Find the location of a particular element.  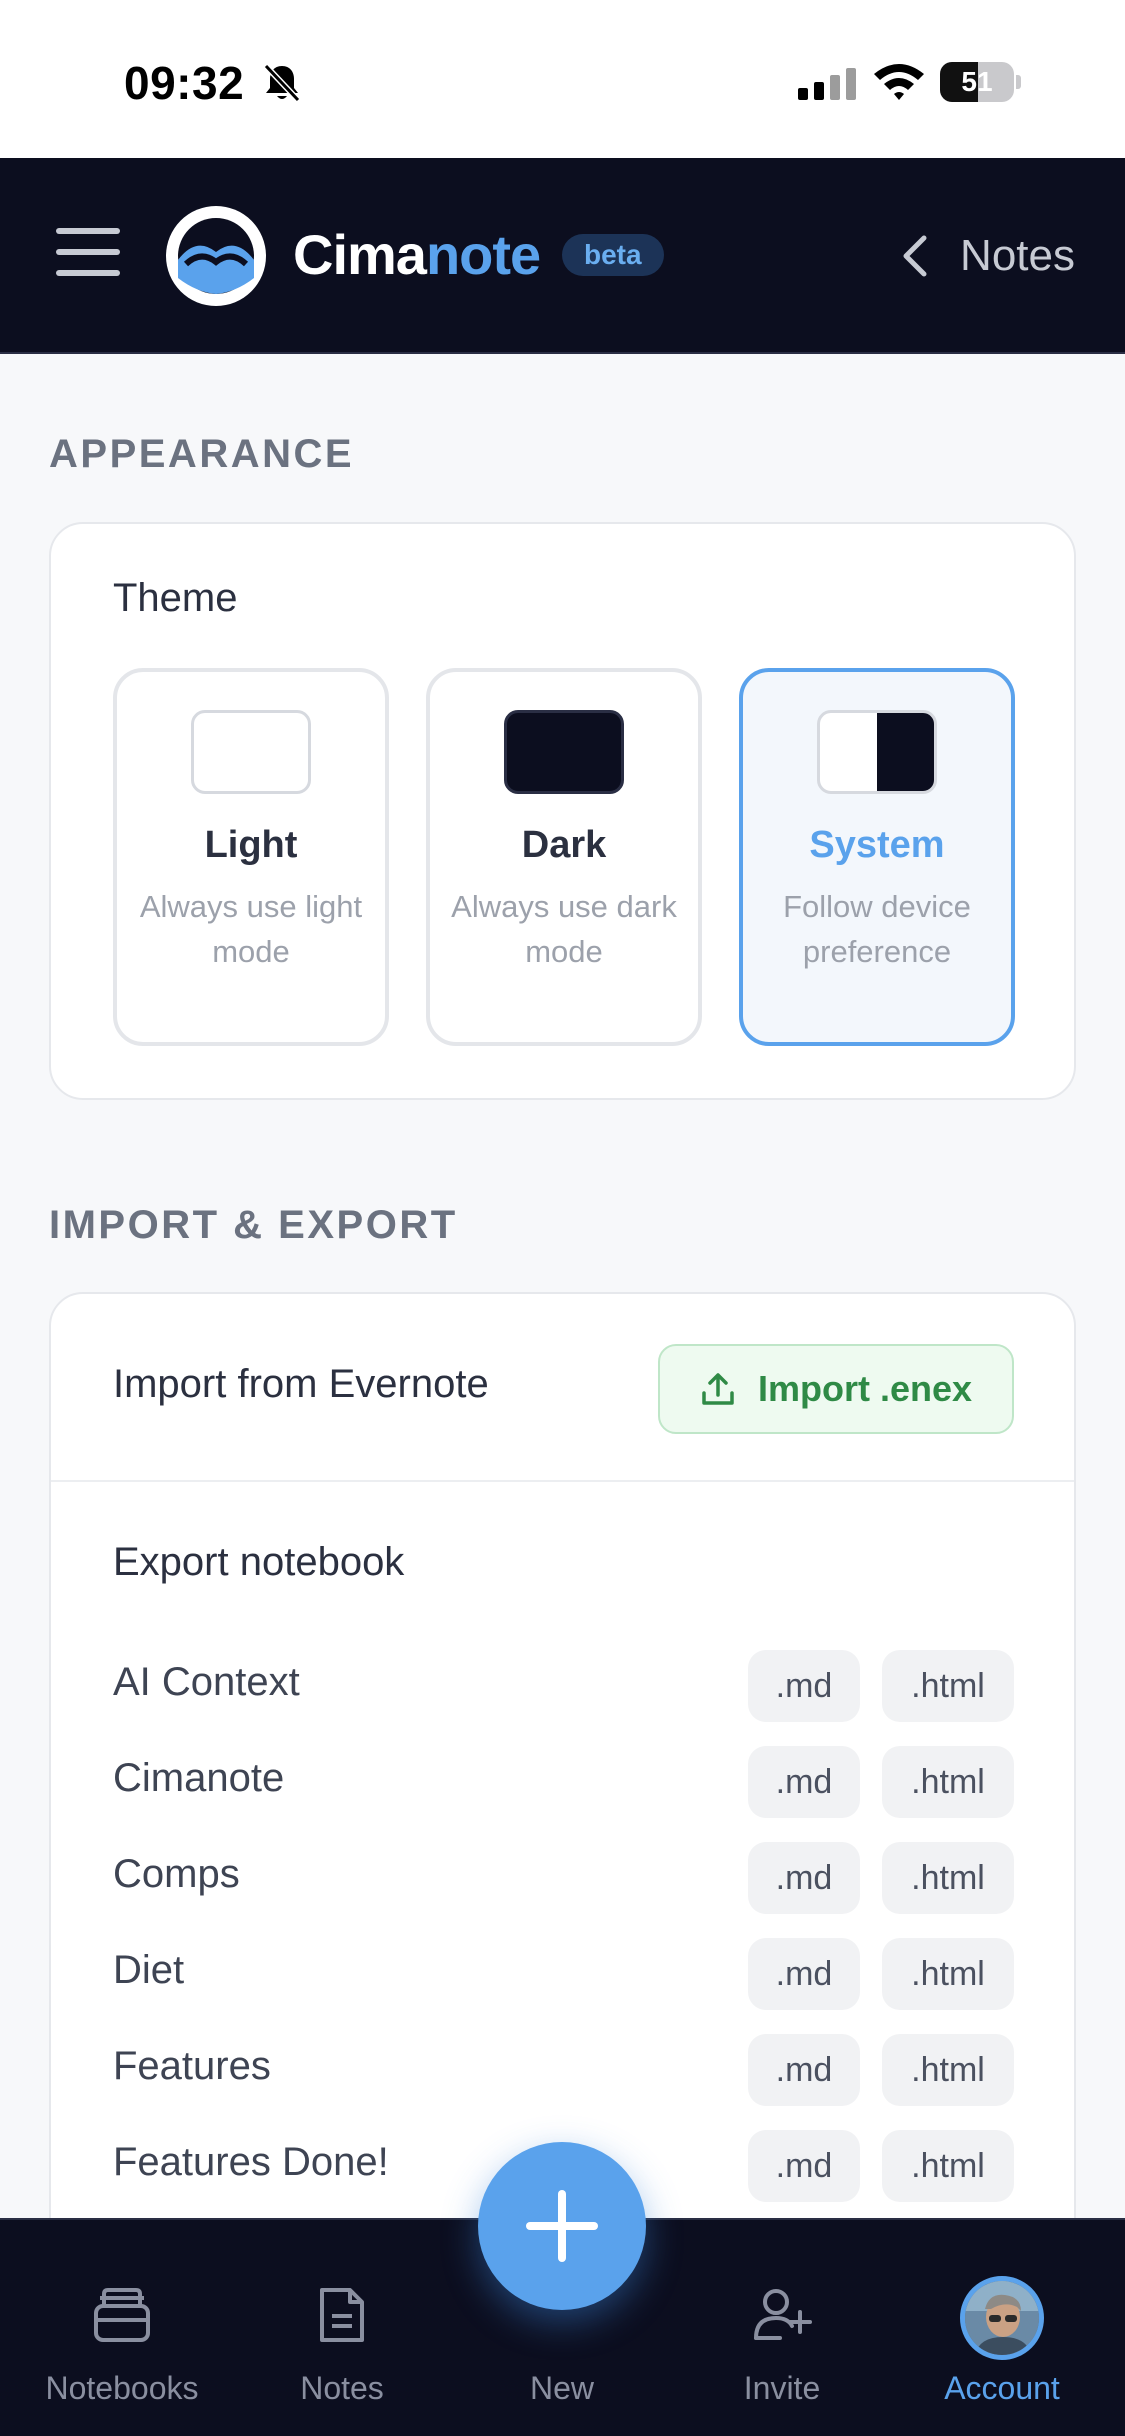

tab-label: Notebooks is located at coordinates (122, 2388).